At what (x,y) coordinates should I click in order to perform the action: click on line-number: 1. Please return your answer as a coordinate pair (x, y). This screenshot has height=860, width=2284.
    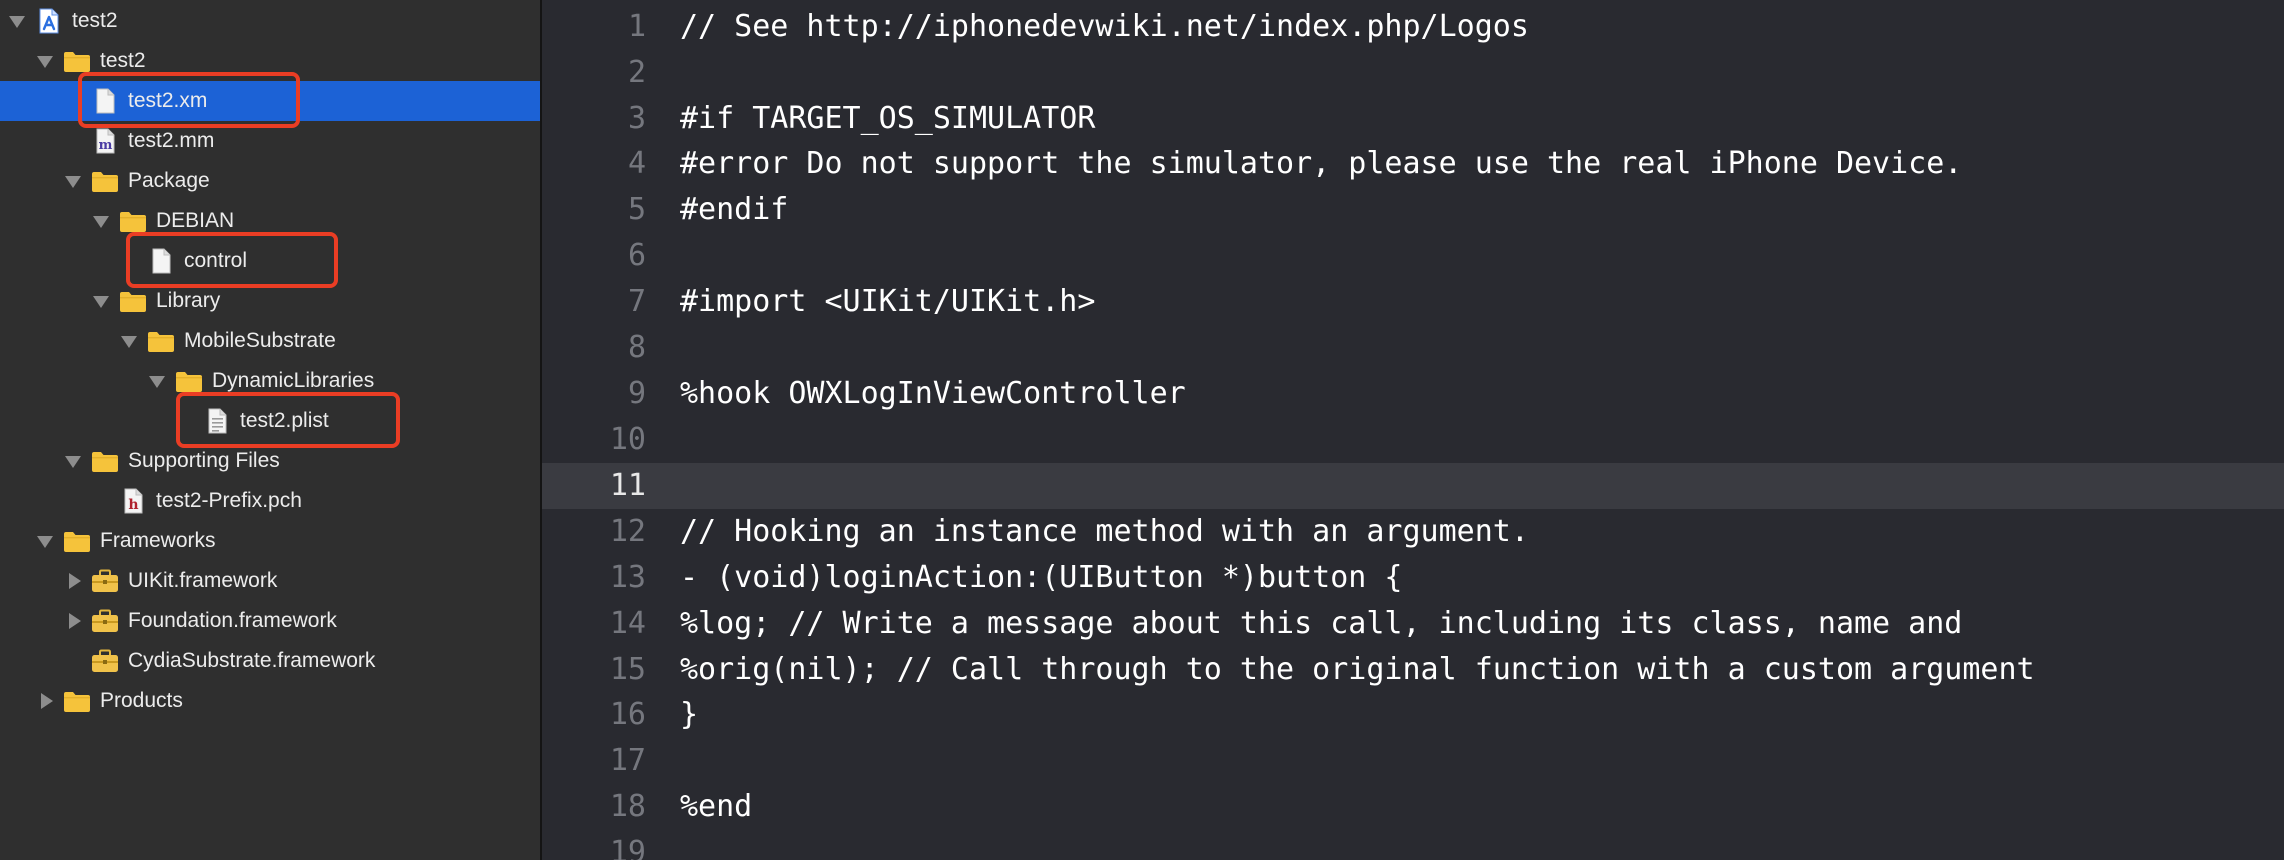
    Looking at the image, I should click on (636, 26).